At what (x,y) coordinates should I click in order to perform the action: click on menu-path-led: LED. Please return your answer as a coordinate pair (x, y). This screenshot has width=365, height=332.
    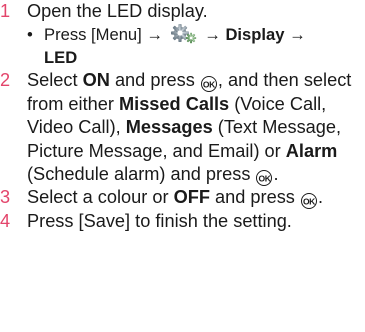
    Looking at the image, I should click on (61, 58).